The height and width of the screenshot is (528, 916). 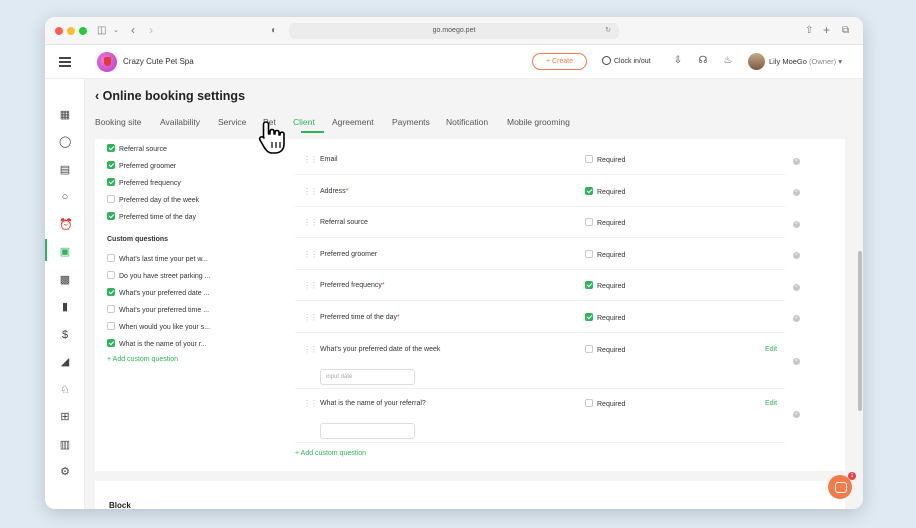 I want to click on tab-availability: Availability, so click(x=180, y=122).